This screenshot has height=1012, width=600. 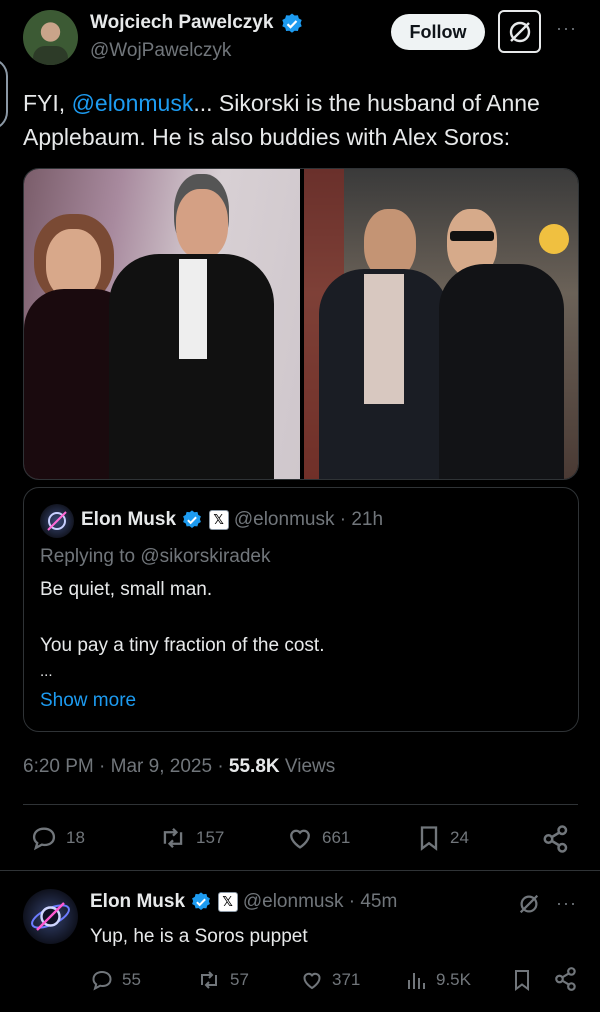 I want to click on replying-to-handle: @sikorskiradek, so click(x=205, y=556).